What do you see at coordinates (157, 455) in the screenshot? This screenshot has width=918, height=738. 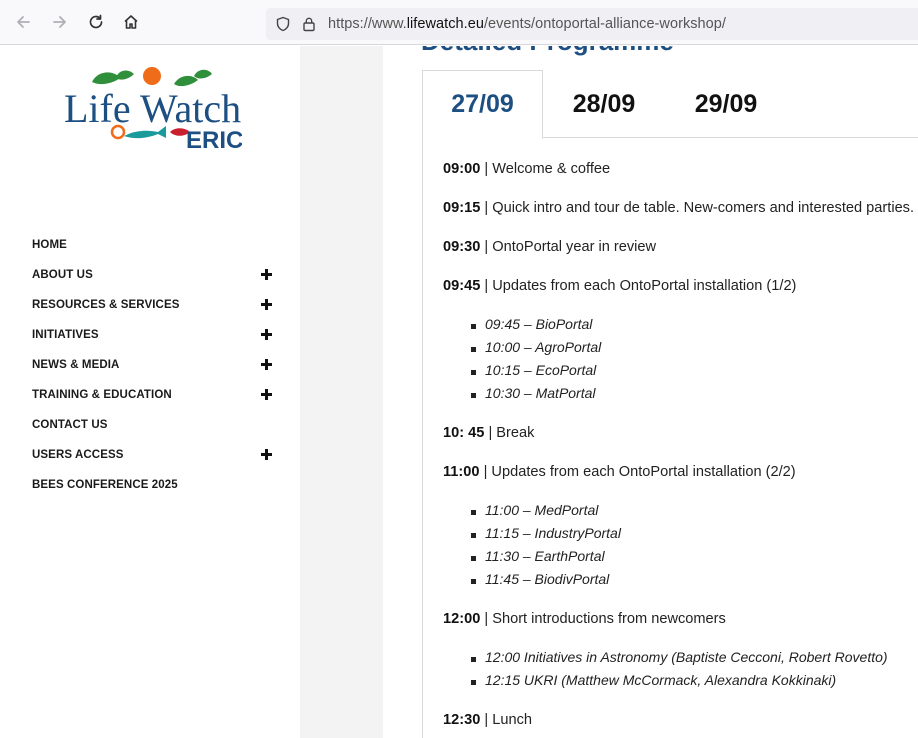 I see `menu-item-users-access: USERS ACCESS` at bounding box center [157, 455].